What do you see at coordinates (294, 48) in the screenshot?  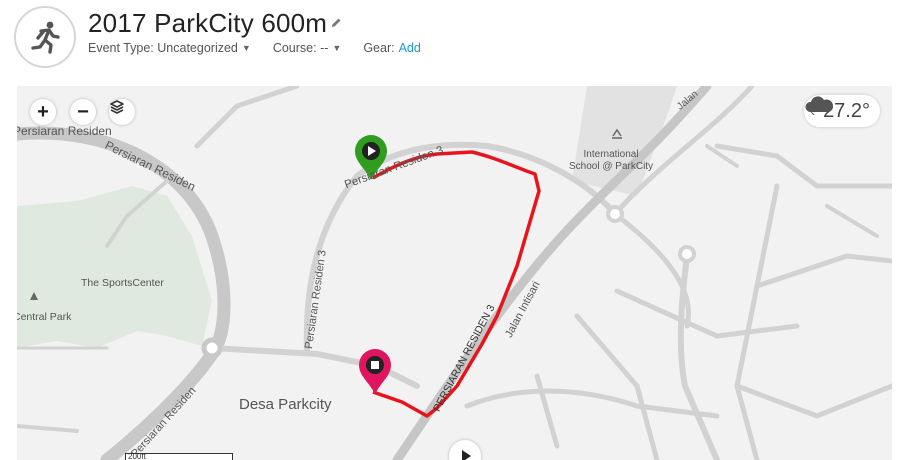 I see `course-label: Course:` at bounding box center [294, 48].